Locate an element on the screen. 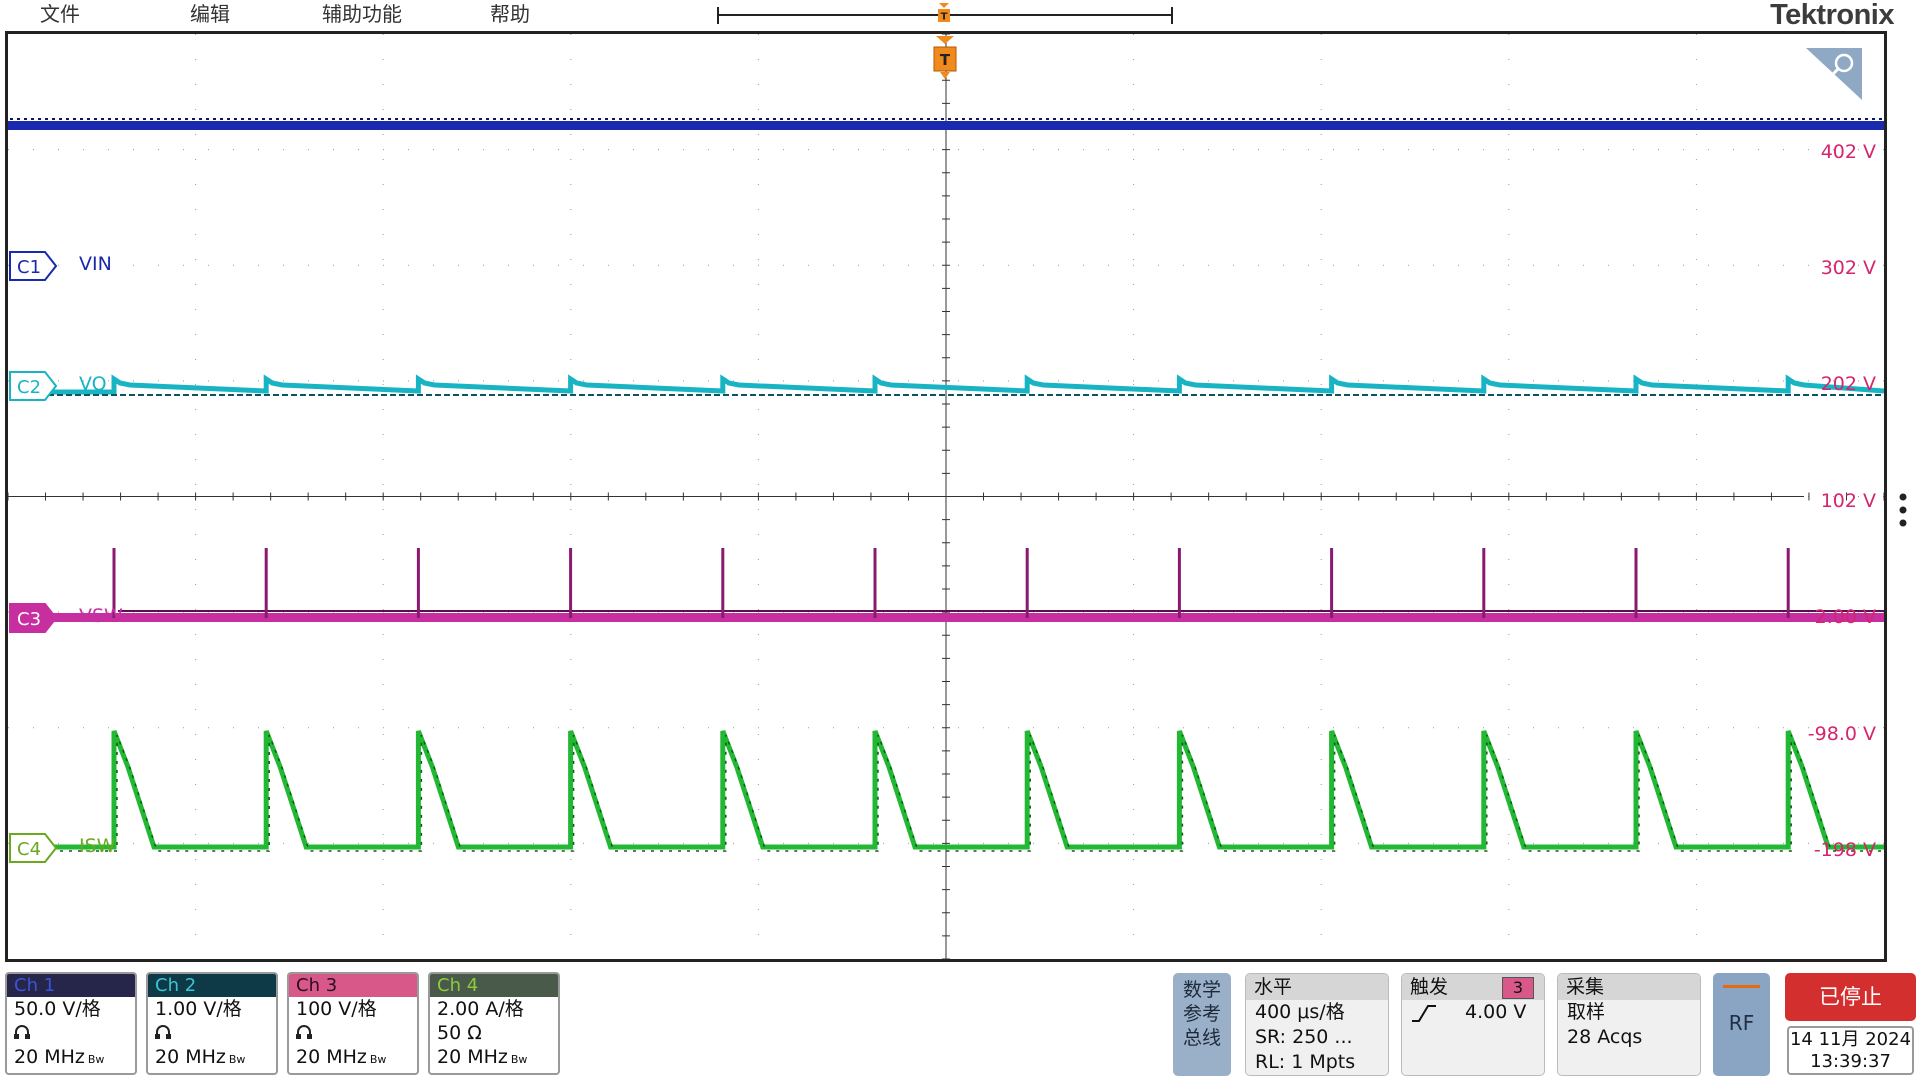 The width and height of the screenshot is (1920, 1080). vscale-label: 302 V is located at coordinates (1848, 268).